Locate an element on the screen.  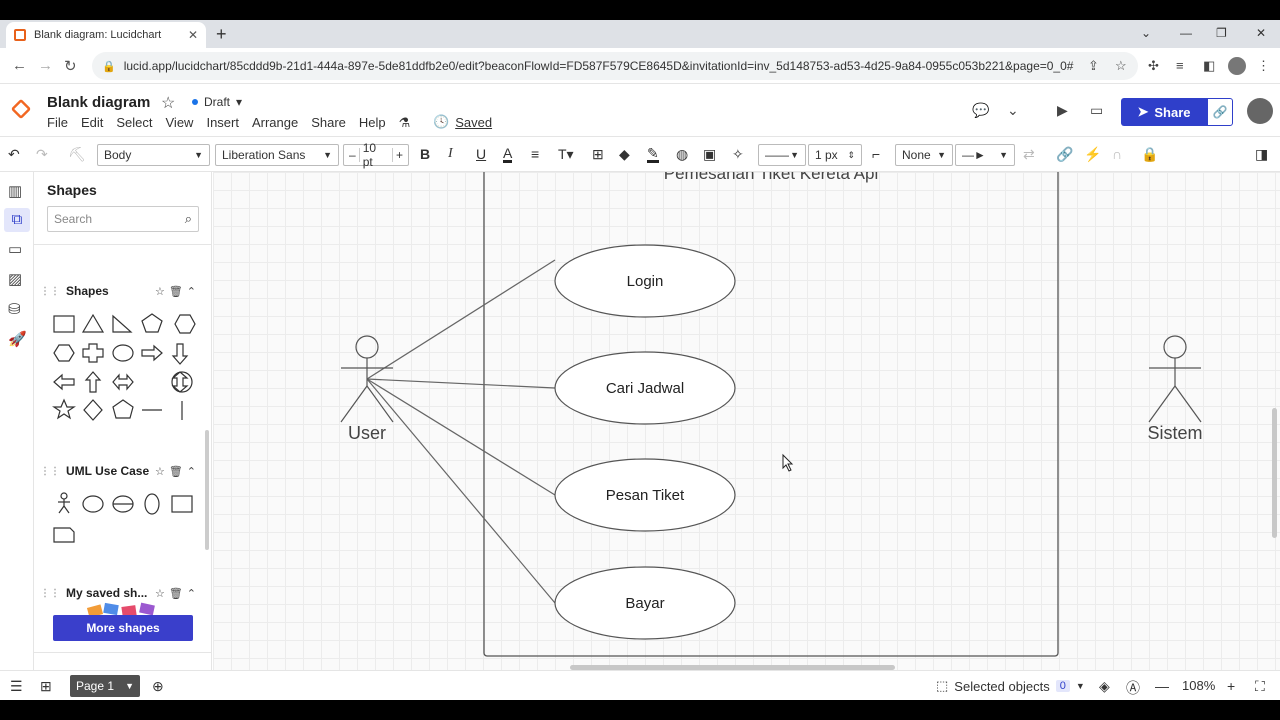
text-options-icon: T▾ is located at coordinates (566, 154).